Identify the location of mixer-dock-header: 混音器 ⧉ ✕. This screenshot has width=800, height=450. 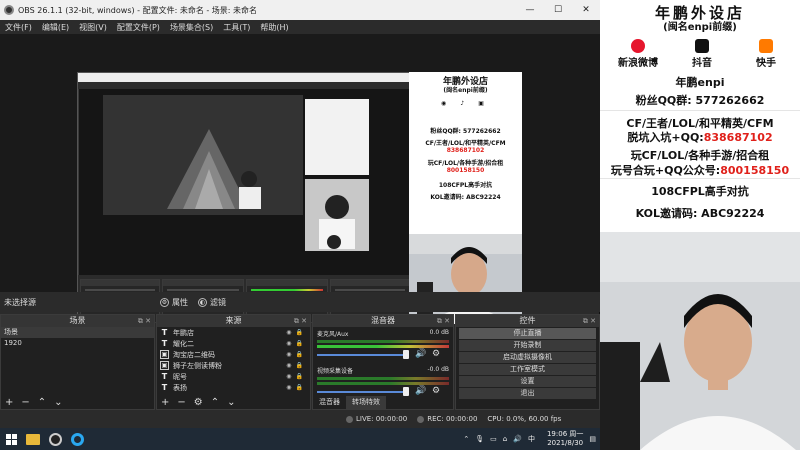
(383, 321).